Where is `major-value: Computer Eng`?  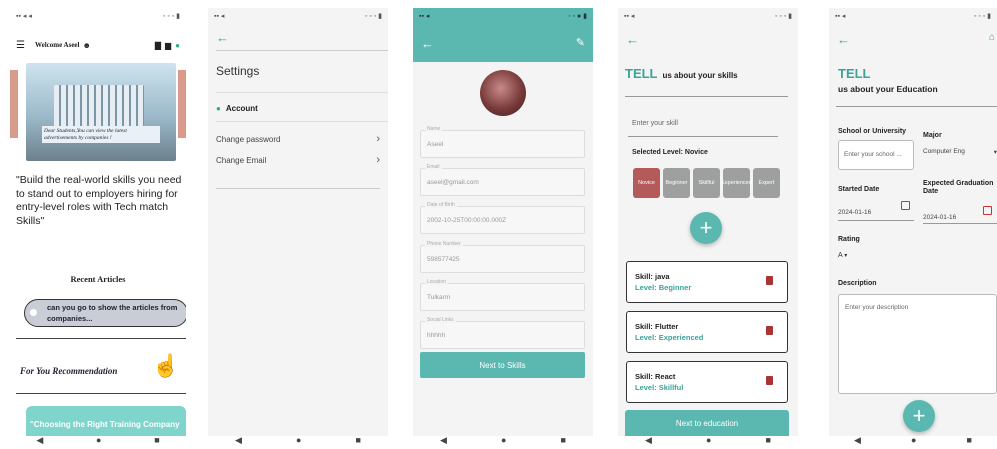 major-value: Computer Eng is located at coordinates (944, 151).